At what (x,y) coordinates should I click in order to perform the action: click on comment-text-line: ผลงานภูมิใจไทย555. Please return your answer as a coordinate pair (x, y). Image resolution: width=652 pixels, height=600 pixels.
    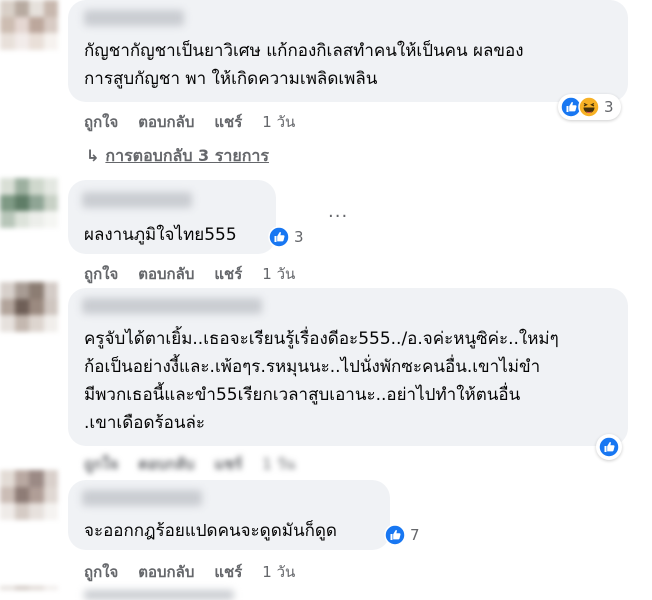
    Looking at the image, I should click on (160, 235).